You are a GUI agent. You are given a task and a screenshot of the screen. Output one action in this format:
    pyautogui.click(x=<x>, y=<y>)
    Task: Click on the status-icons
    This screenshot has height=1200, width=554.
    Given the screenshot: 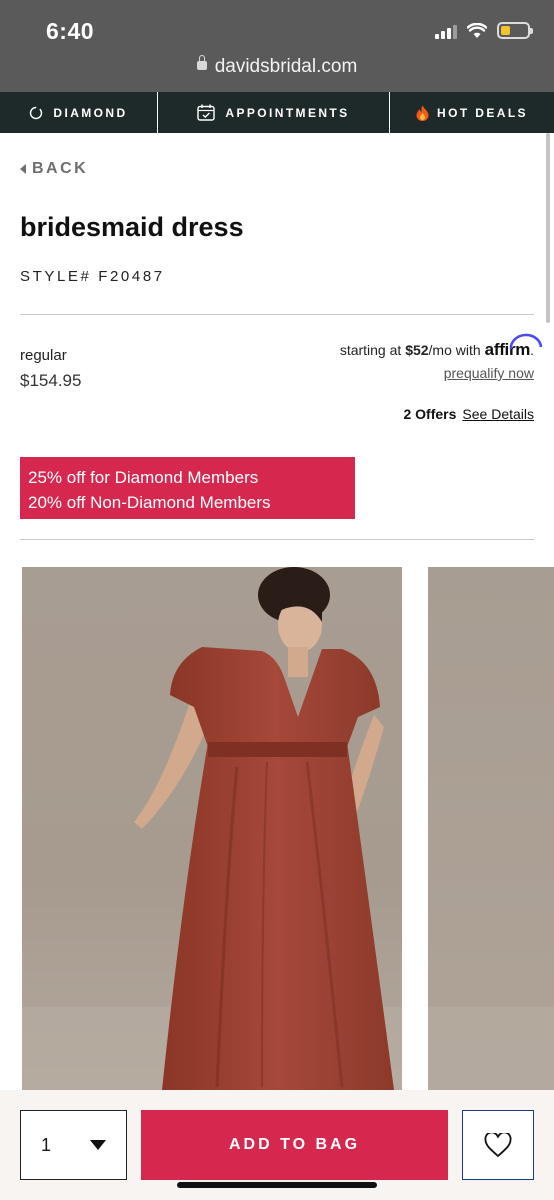 What is the action you would take?
    pyautogui.click(x=484, y=30)
    